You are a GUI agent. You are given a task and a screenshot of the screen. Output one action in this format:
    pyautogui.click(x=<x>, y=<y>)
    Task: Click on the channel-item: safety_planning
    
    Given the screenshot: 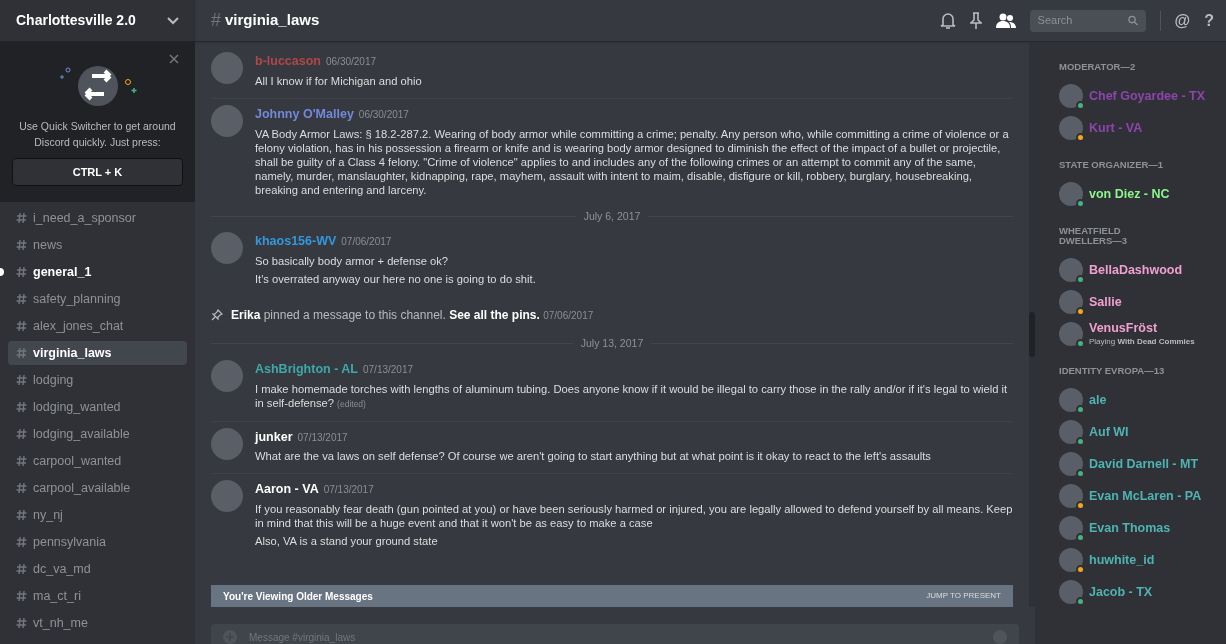 What is the action you would take?
    pyautogui.click(x=97, y=299)
    